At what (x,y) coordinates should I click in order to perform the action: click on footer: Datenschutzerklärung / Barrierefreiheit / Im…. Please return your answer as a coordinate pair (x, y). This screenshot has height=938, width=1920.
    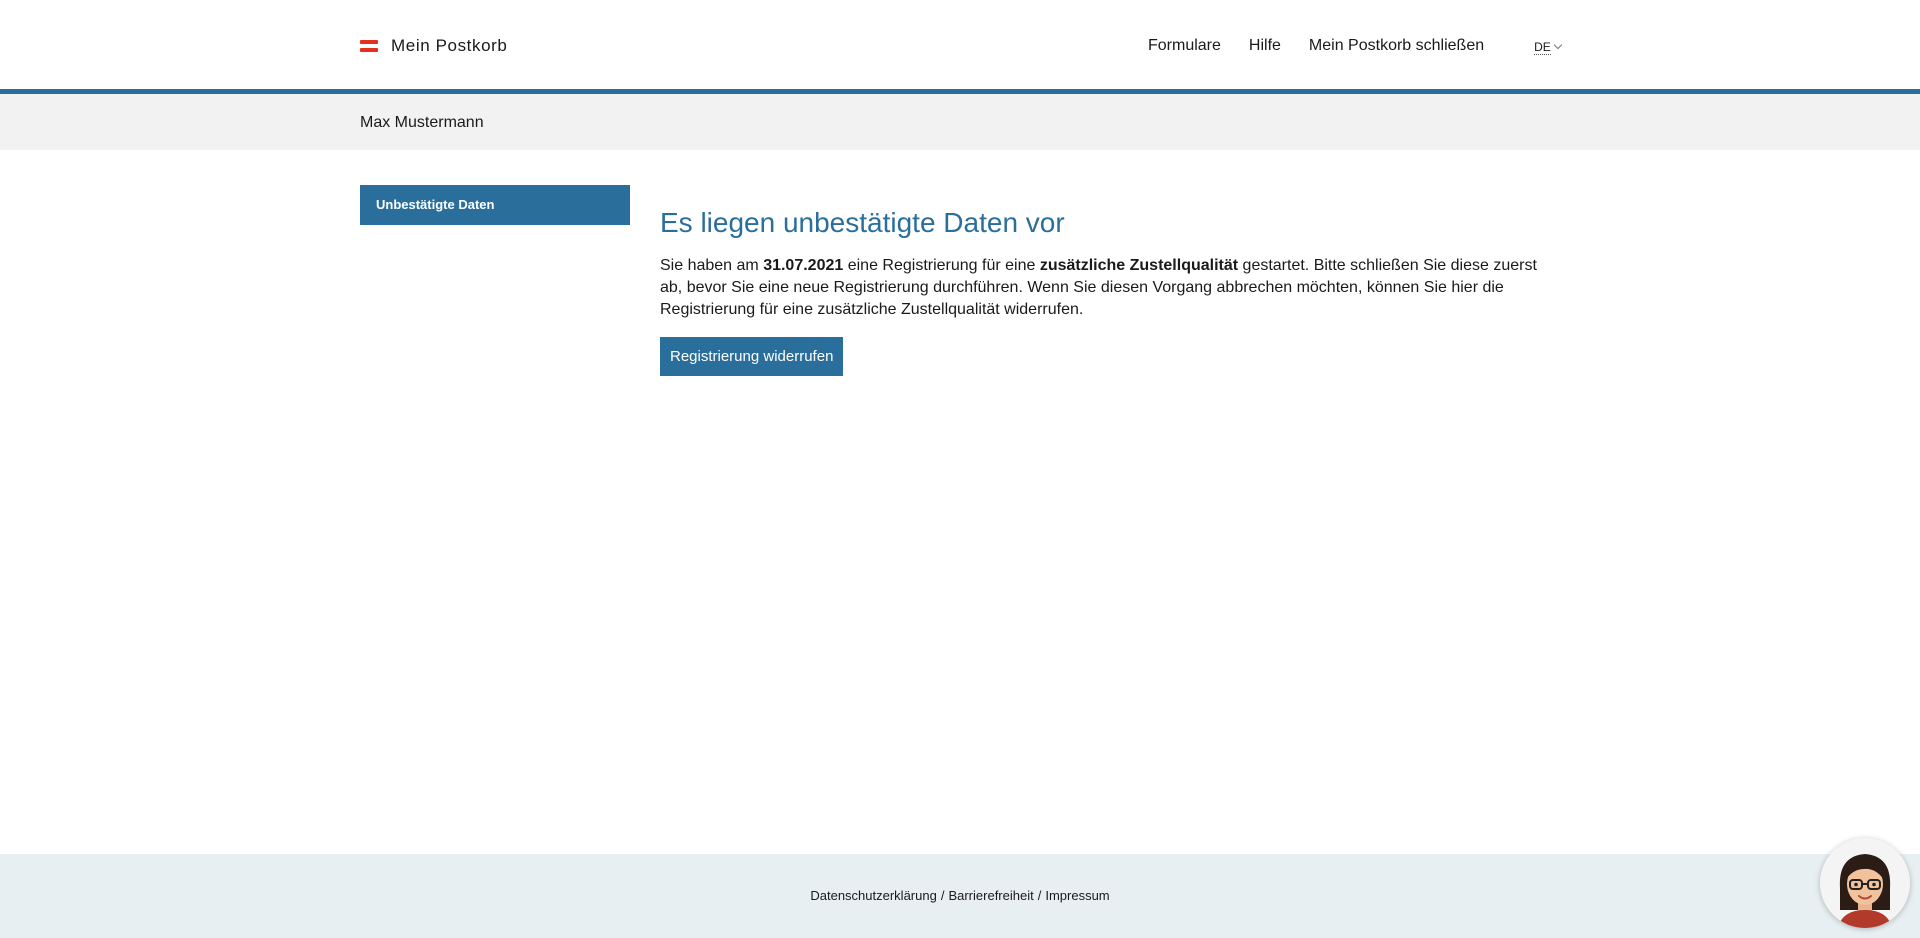
    Looking at the image, I should click on (960, 896).